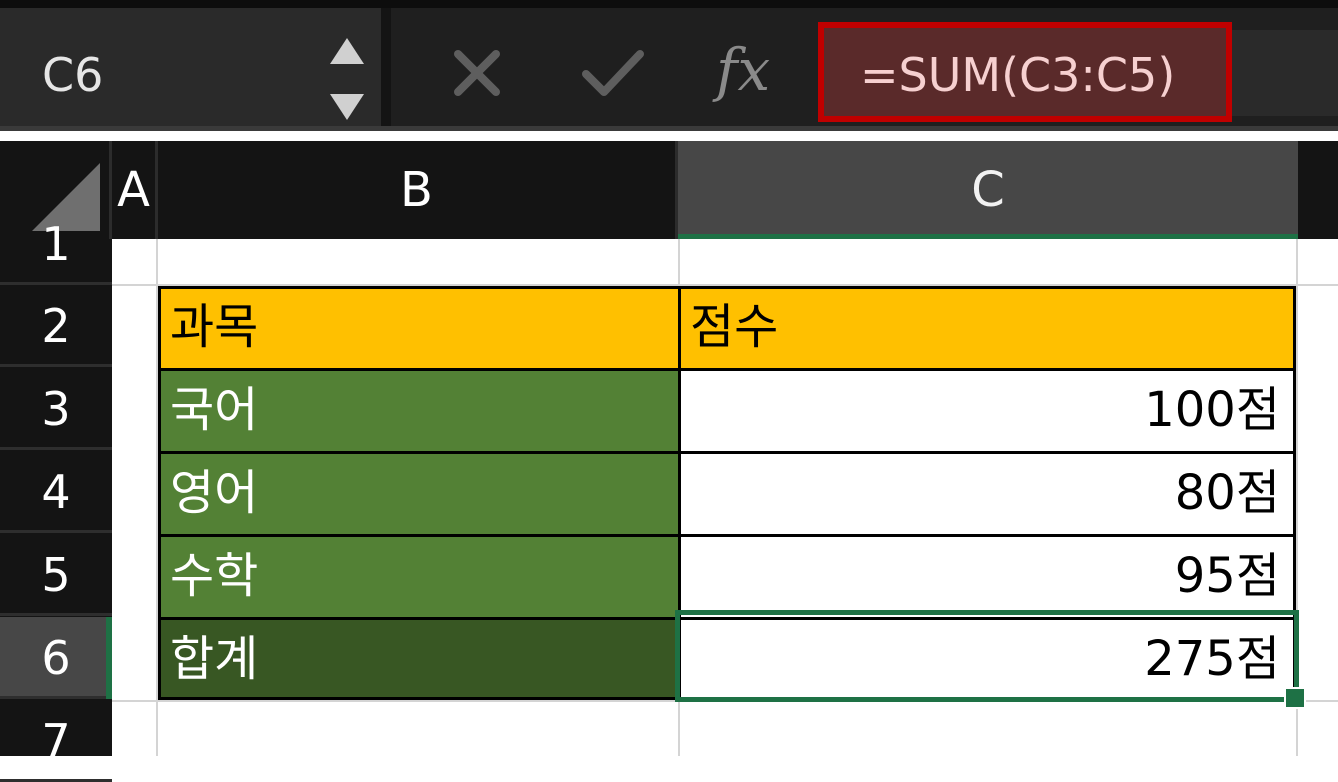 The image size is (1338, 782). I want to click on cell-c3: 100점, so click(987, 410).